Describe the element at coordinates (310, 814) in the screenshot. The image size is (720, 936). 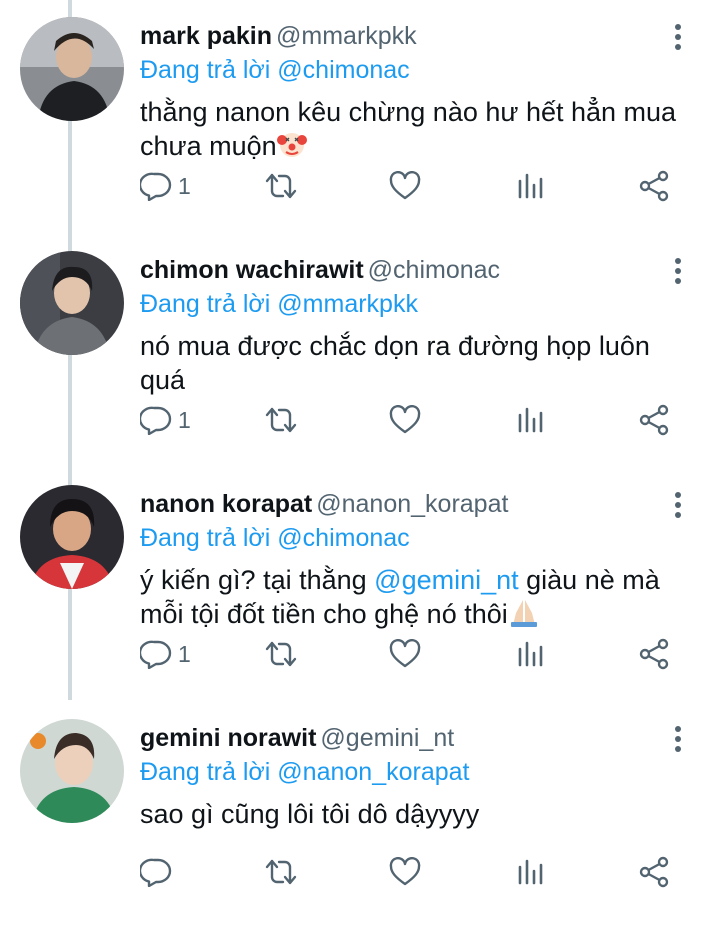
I see `tweet-text-body: sao gì cũng lôi tôi dô dậyyyy` at that location.